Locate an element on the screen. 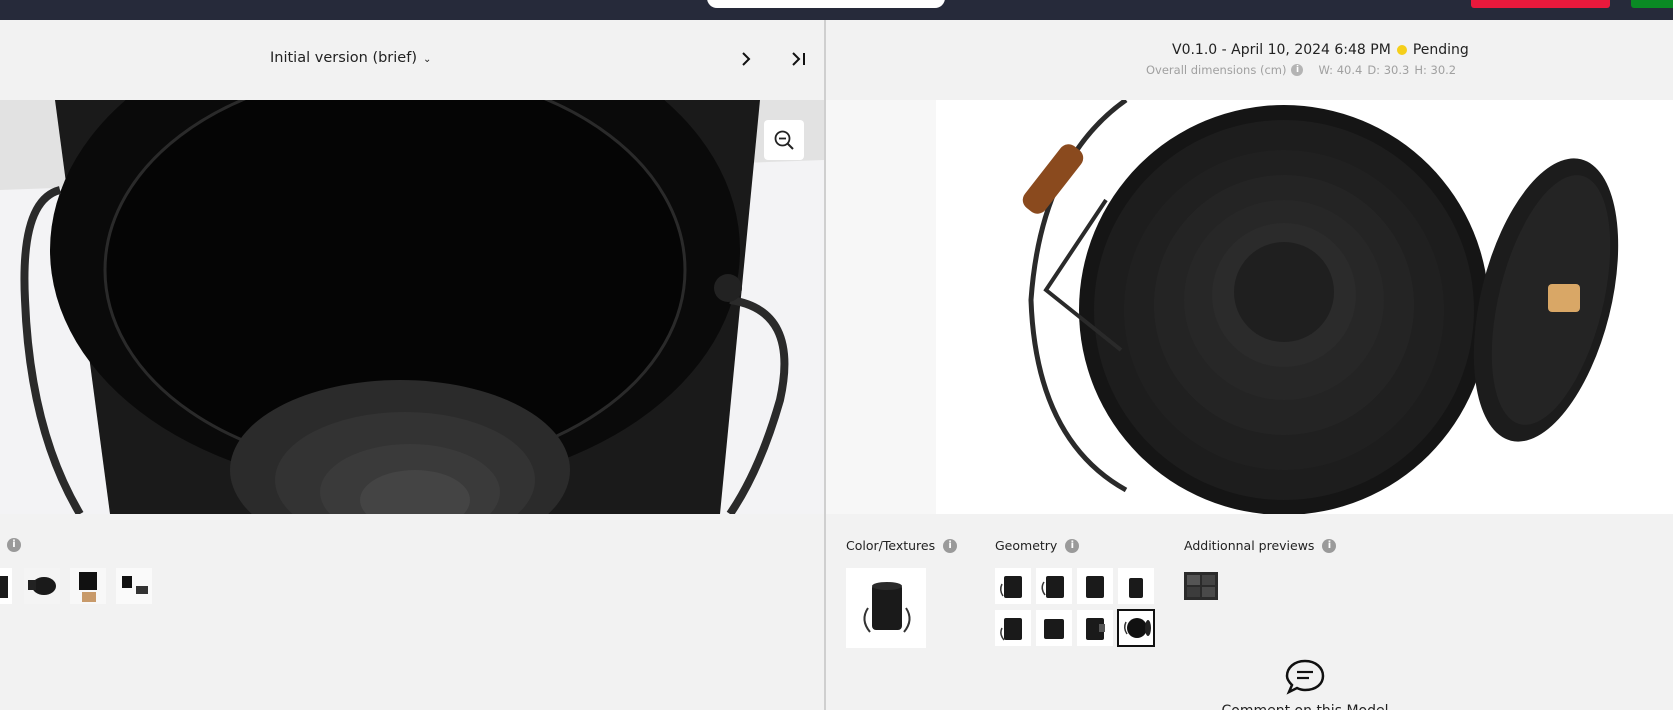  additional-previews-text: Additionnal previews is located at coordinates (1249, 545).